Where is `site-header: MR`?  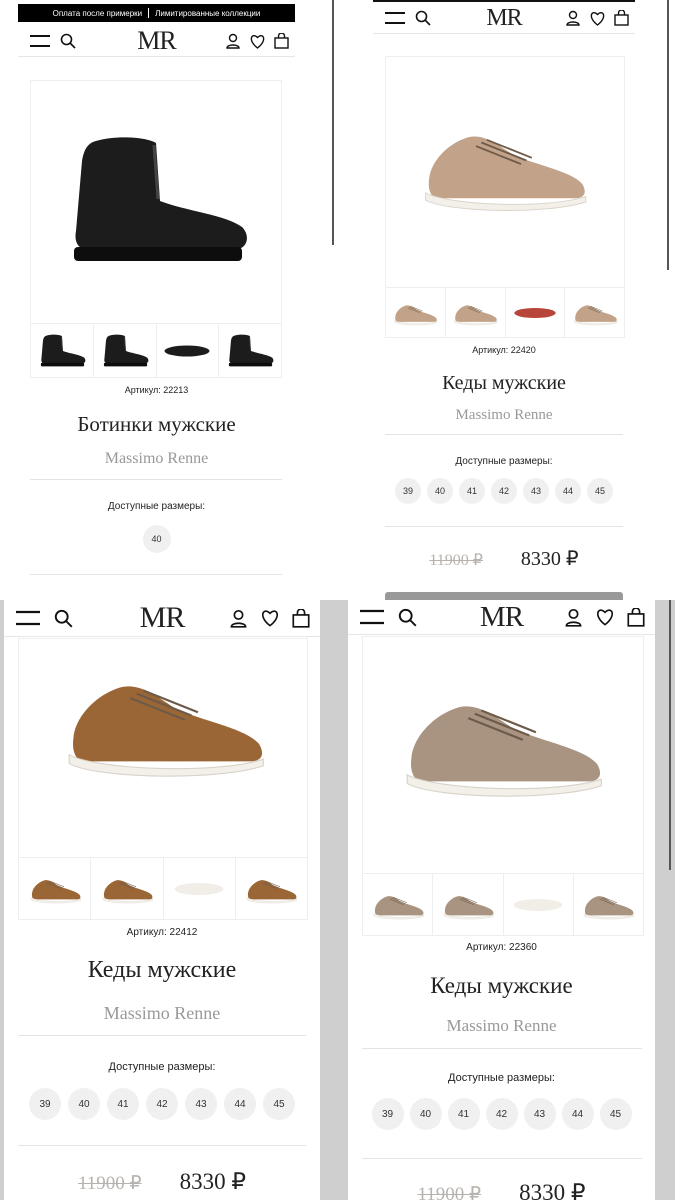 site-header: MR is located at coordinates (504, 18).